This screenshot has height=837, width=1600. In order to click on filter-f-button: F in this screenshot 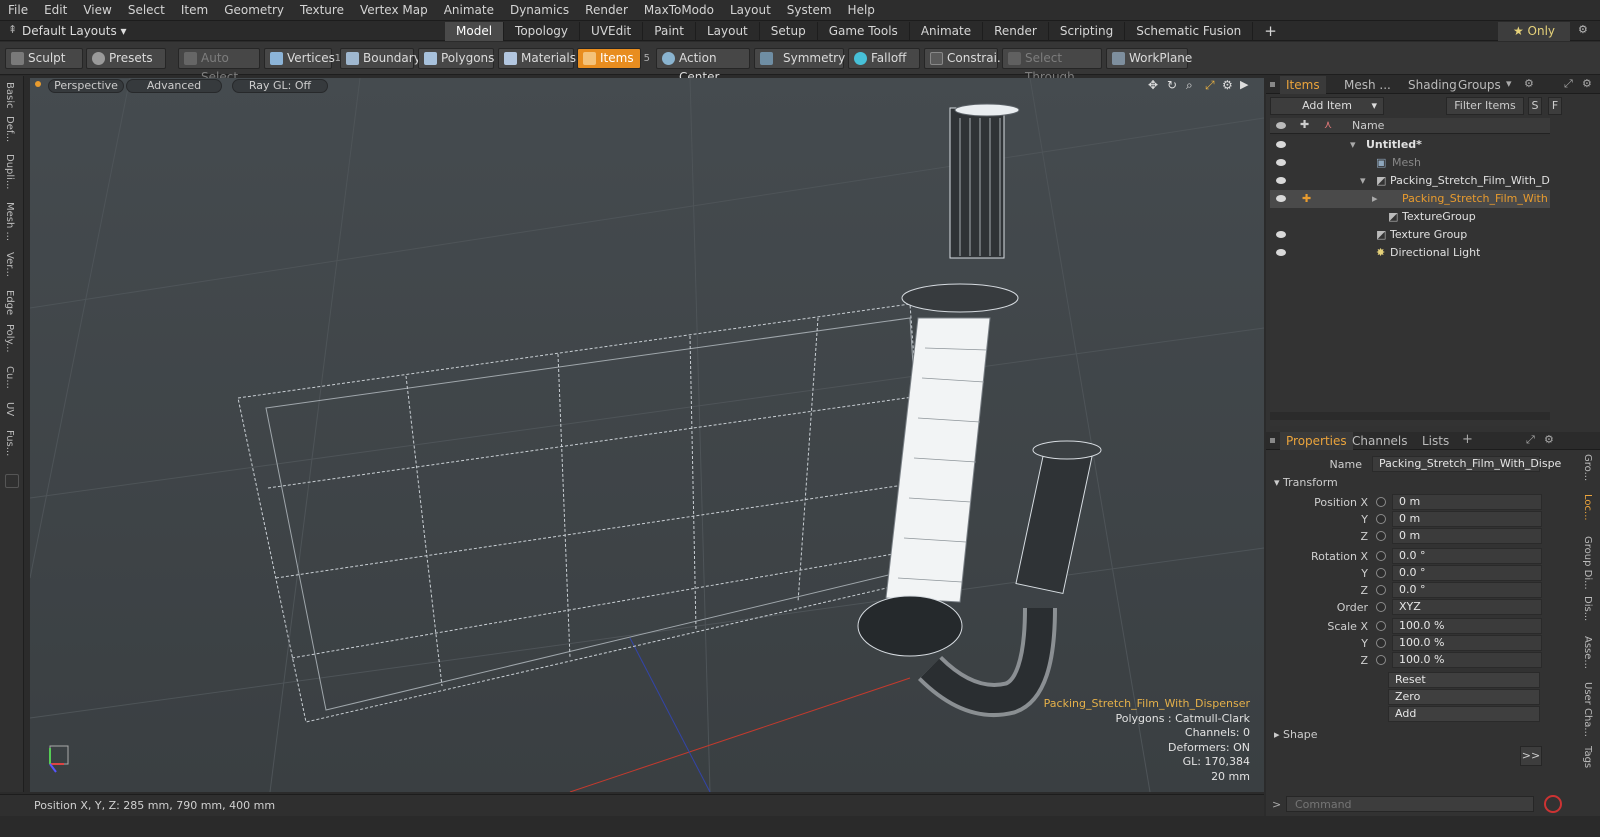, I will do `click(1555, 106)`.